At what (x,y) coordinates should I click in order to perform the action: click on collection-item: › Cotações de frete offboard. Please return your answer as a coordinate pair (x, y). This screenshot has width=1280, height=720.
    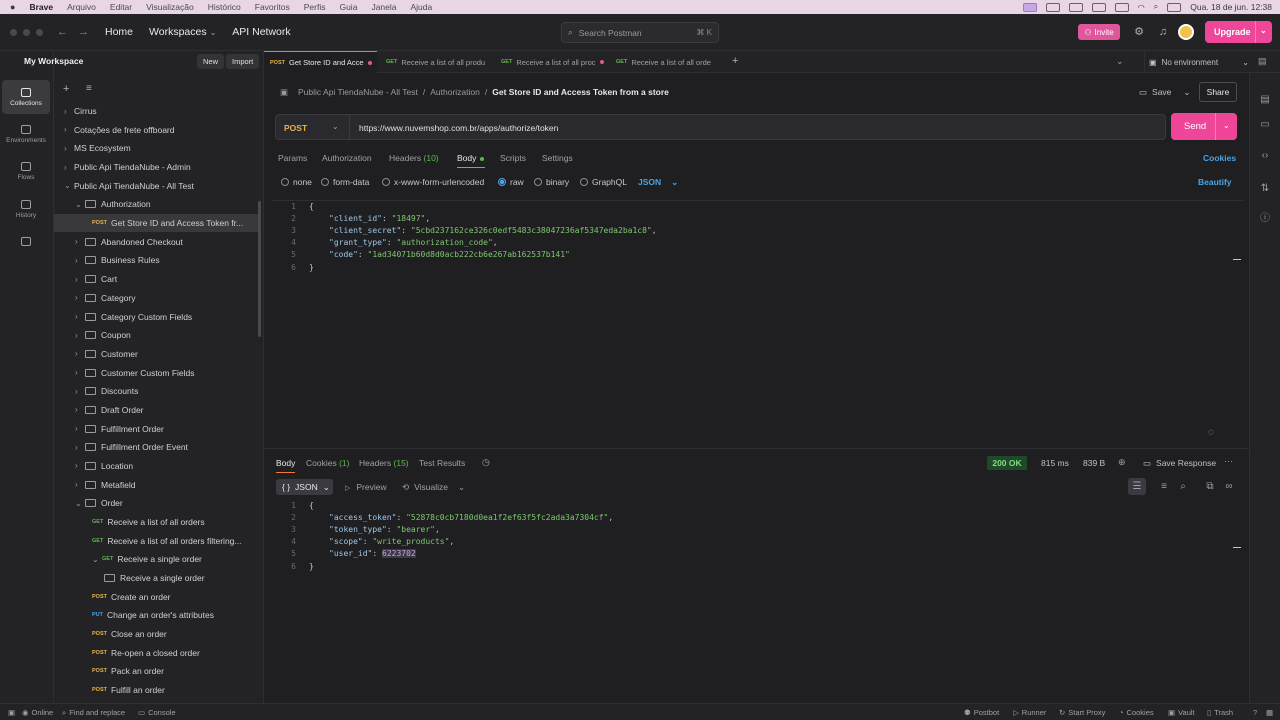
    Looking at the image, I should click on (157, 130).